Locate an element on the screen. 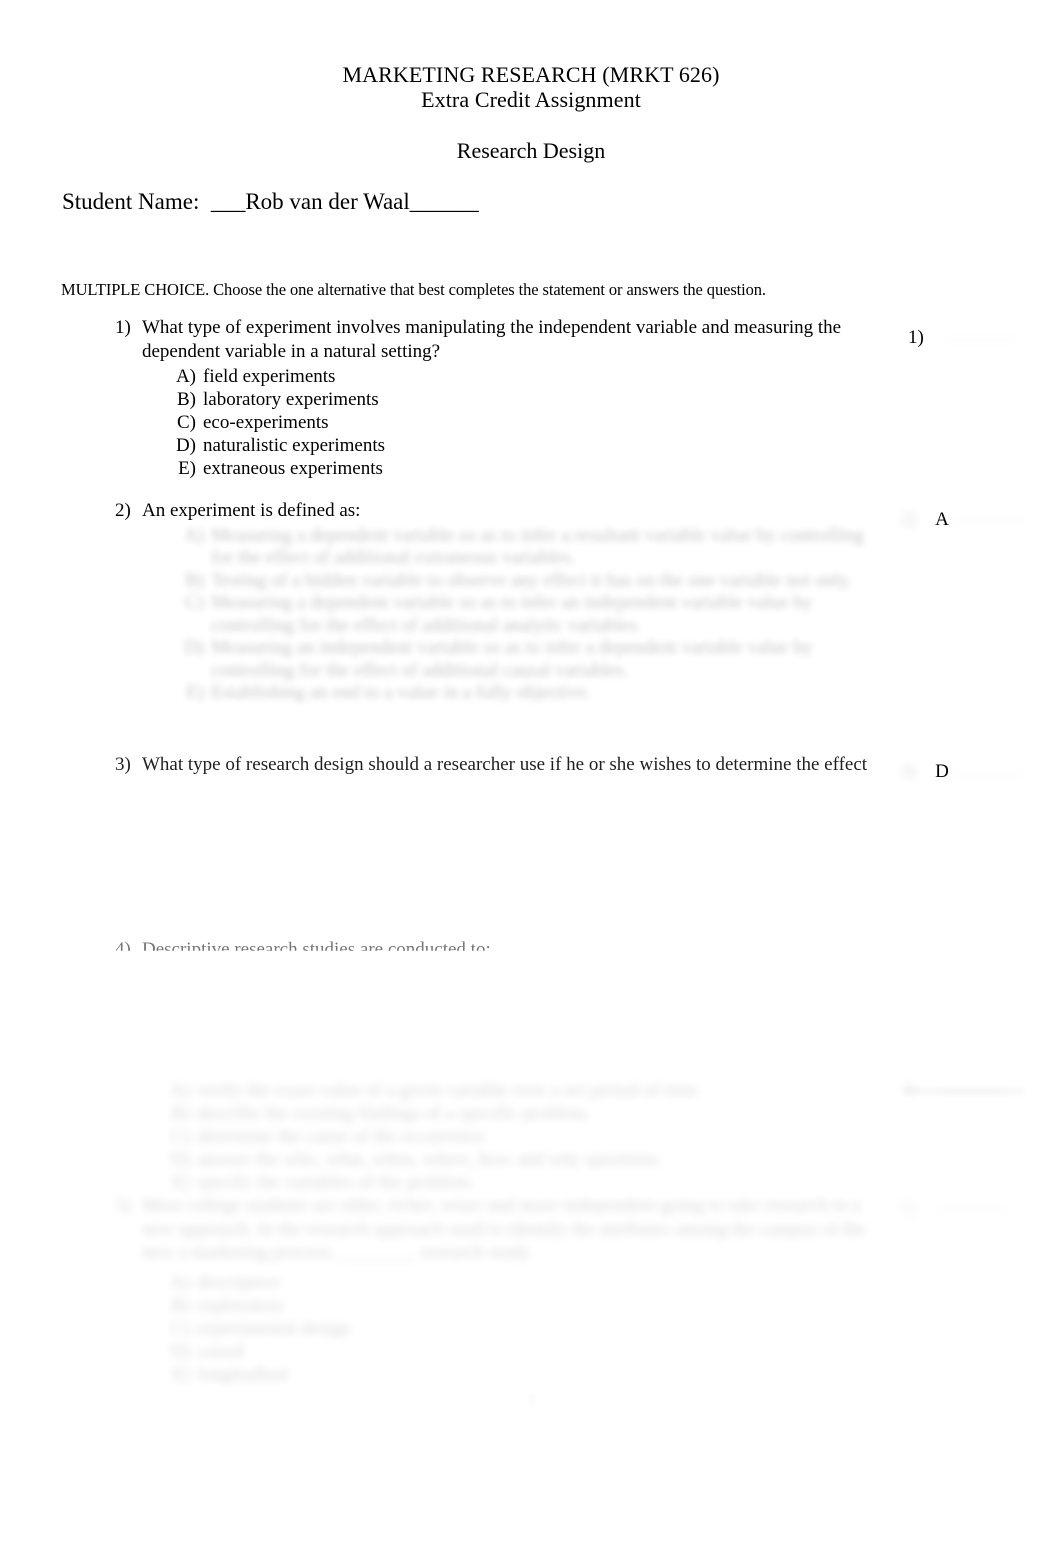 The height and width of the screenshot is (1561, 1062). margin-smudge is located at coordinates (965, 1091).